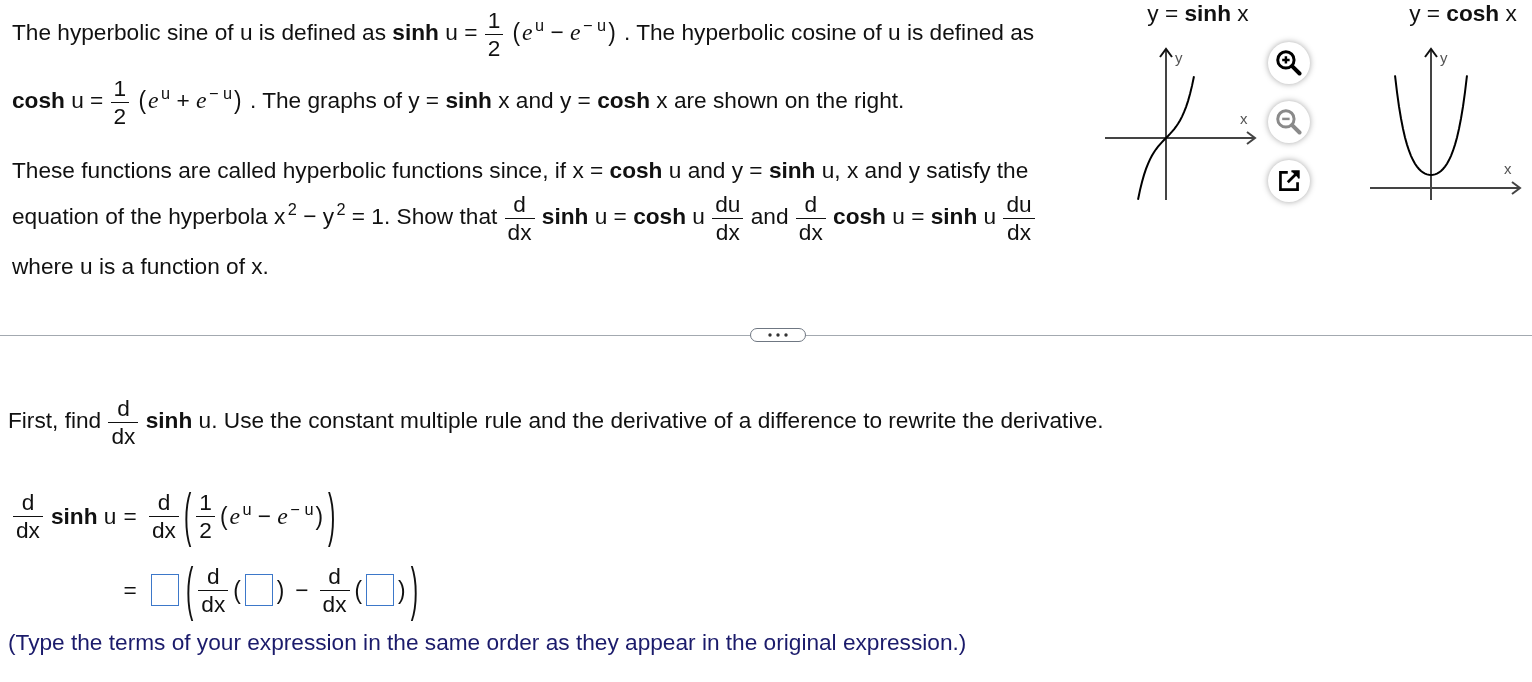  I want to click on instruction-text: (Type the terms of your expression in the same order as they appear in the original expression.), so click(487, 642).